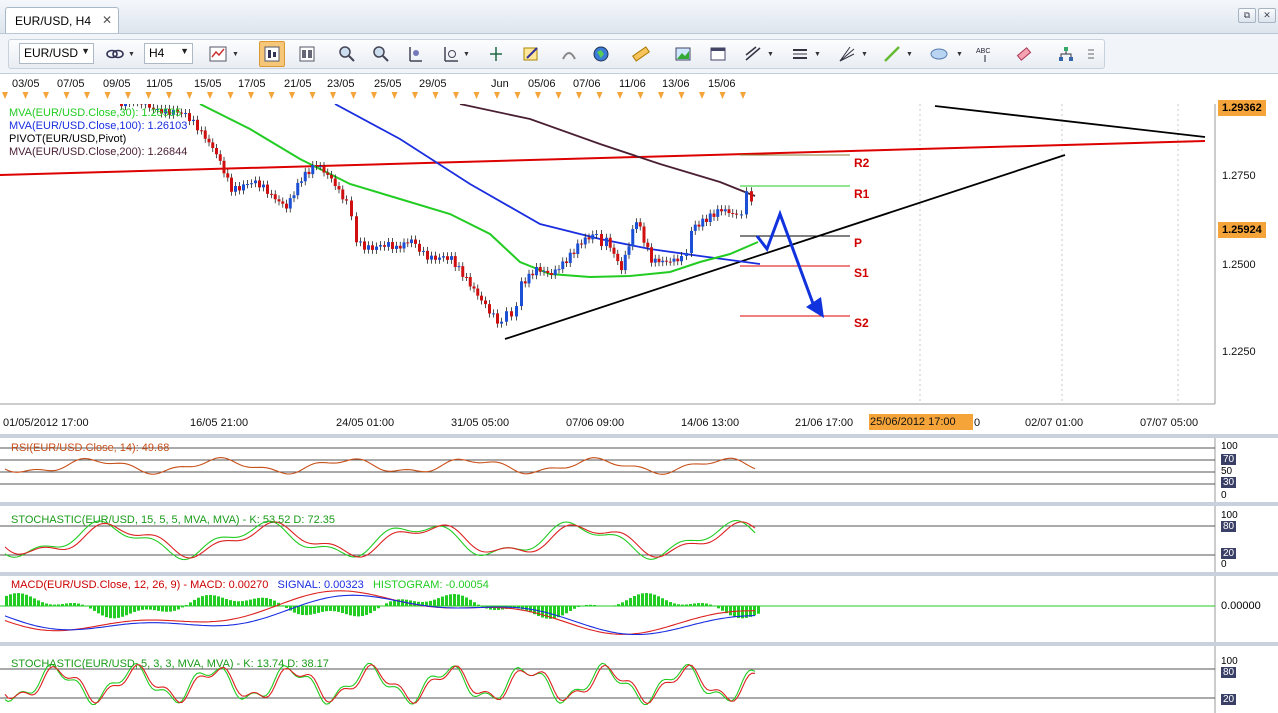 The image size is (1278, 713). What do you see at coordinates (107, 20) in the screenshot?
I see `close-icon: ✕` at bounding box center [107, 20].